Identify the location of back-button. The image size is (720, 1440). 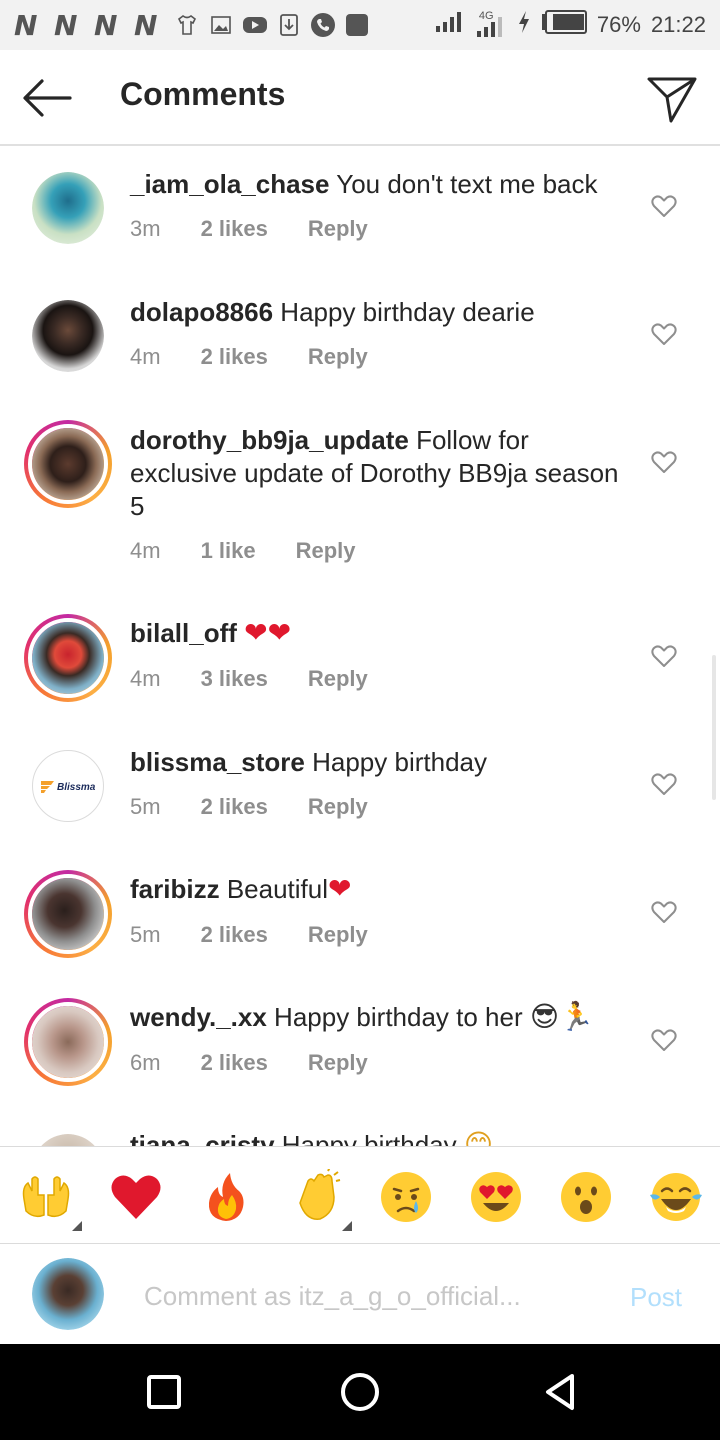
(47, 98).